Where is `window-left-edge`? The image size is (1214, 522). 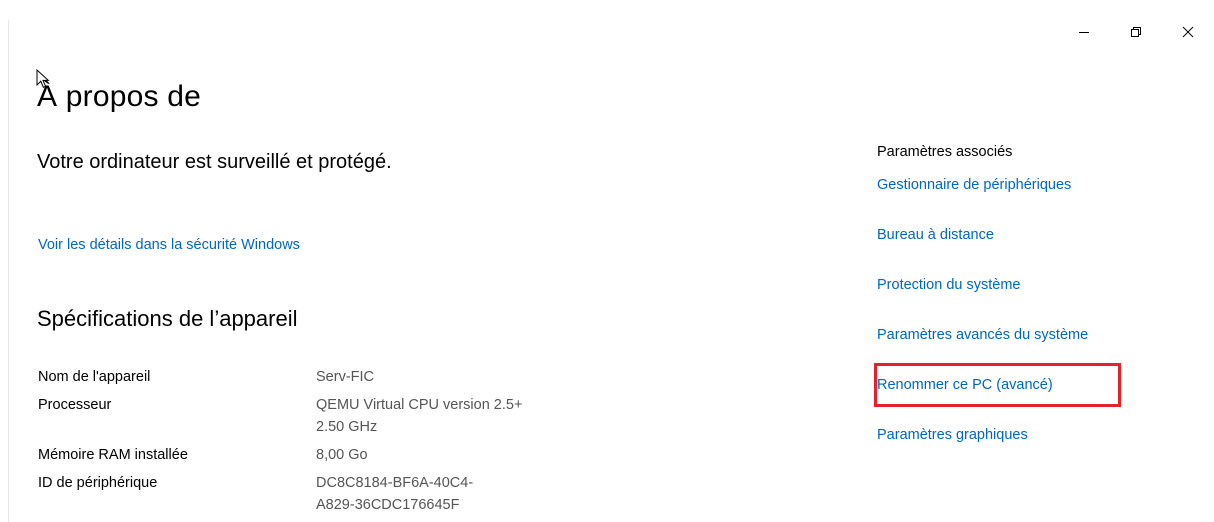 window-left-edge is located at coordinates (8, 271).